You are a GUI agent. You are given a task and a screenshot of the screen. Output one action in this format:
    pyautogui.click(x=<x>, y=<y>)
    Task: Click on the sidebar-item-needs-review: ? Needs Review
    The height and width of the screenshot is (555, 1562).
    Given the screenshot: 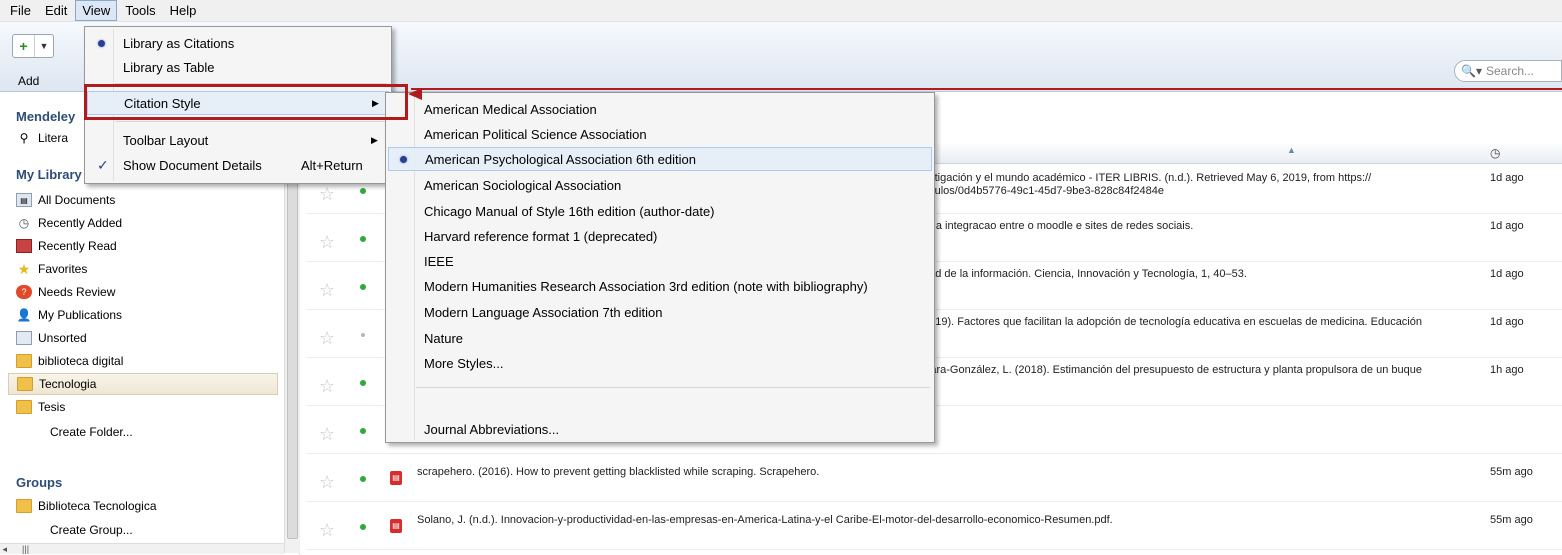 What is the action you would take?
    pyautogui.click(x=143, y=292)
    